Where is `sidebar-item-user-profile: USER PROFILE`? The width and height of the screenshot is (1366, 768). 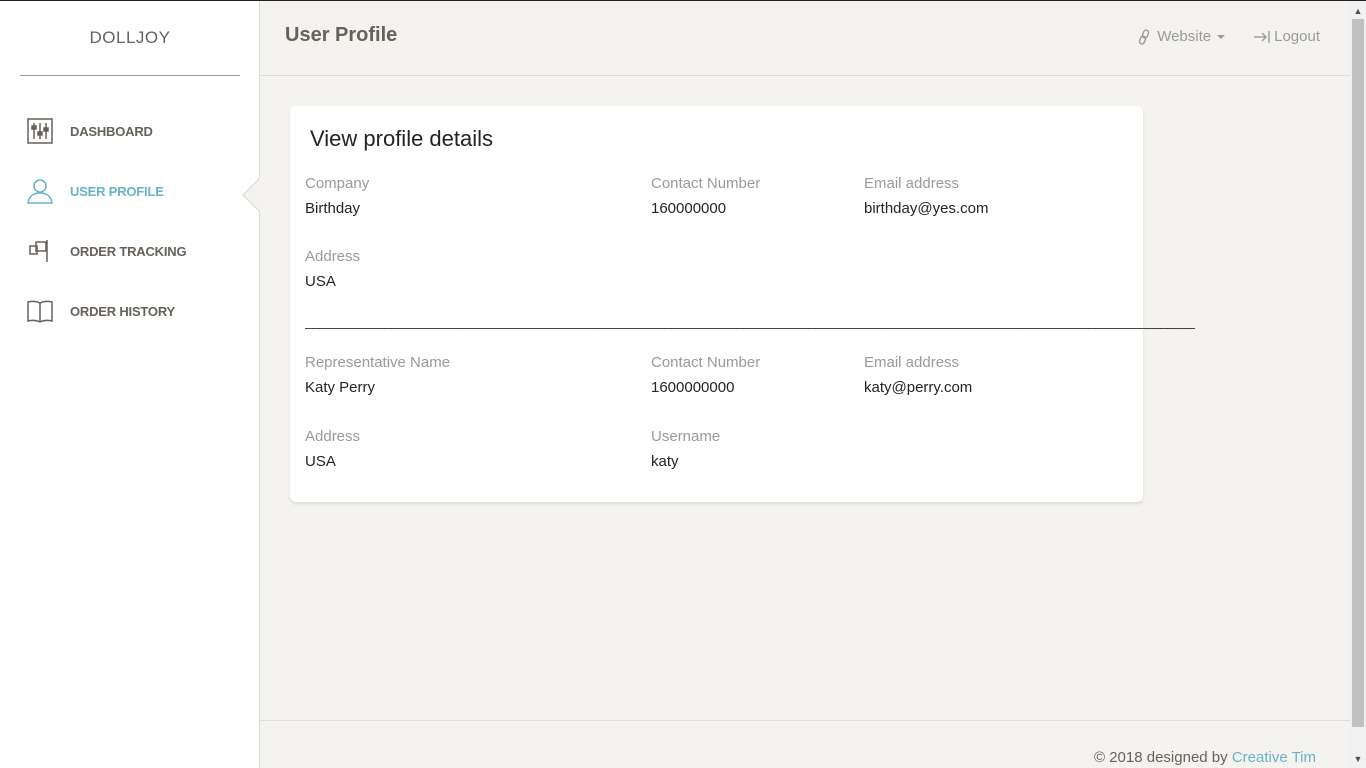
sidebar-item-user-profile: USER PROFILE is located at coordinates (130, 191).